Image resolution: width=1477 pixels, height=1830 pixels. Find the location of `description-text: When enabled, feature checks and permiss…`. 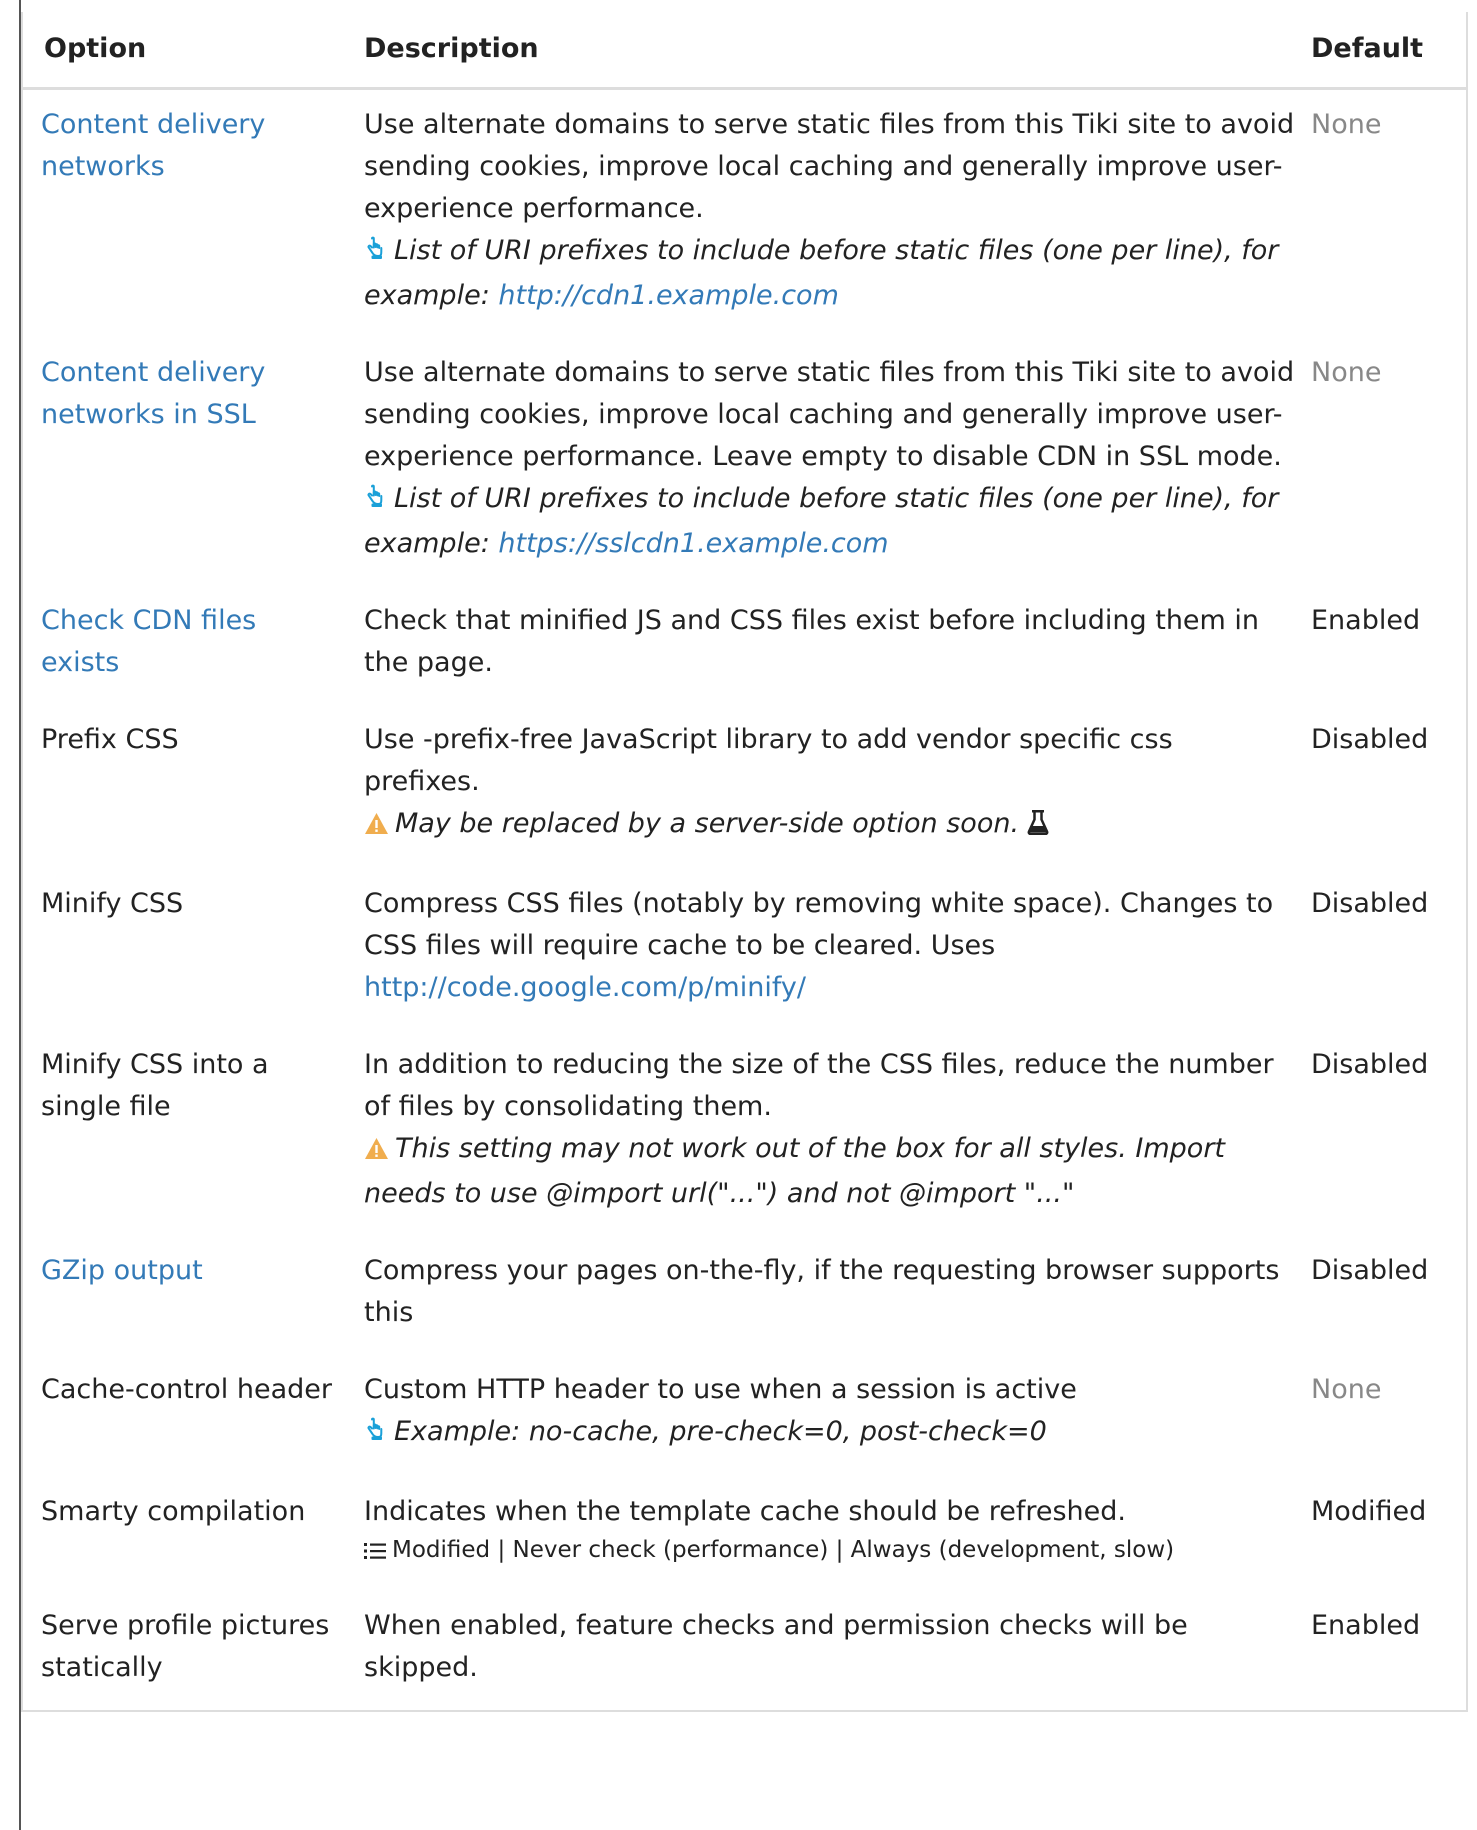

description-text: When enabled, feature checks and permiss… is located at coordinates (776, 1646).